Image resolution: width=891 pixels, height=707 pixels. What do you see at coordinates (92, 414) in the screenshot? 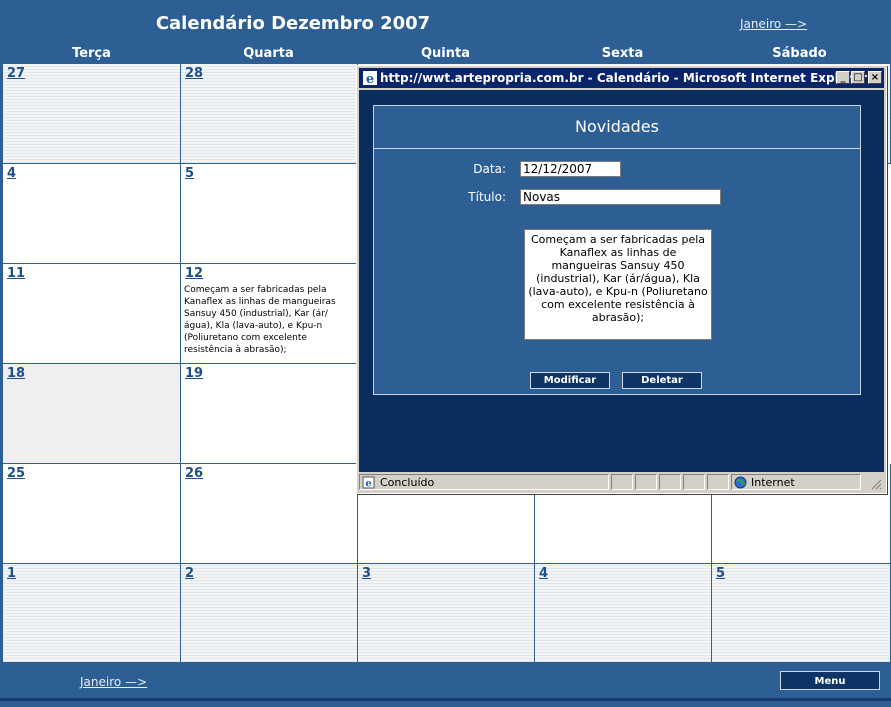
I see `day-cell: 18` at bounding box center [92, 414].